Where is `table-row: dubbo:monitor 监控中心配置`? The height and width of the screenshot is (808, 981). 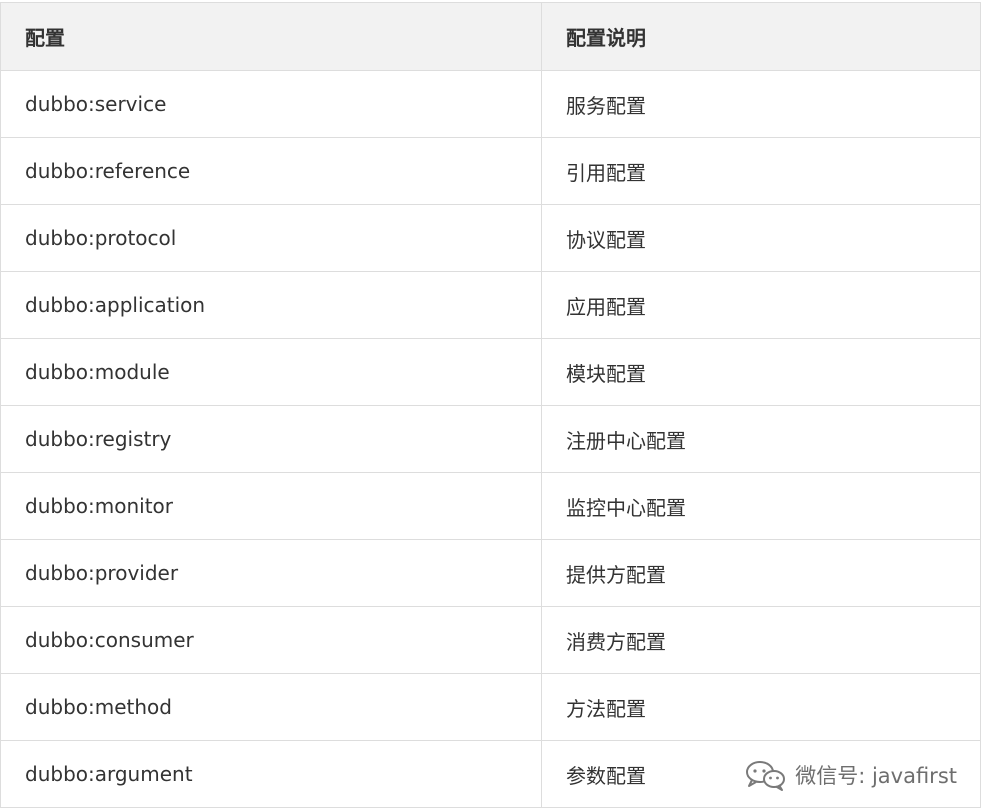
table-row: dubbo:monitor 监控中心配置 is located at coordinates (490, 506).